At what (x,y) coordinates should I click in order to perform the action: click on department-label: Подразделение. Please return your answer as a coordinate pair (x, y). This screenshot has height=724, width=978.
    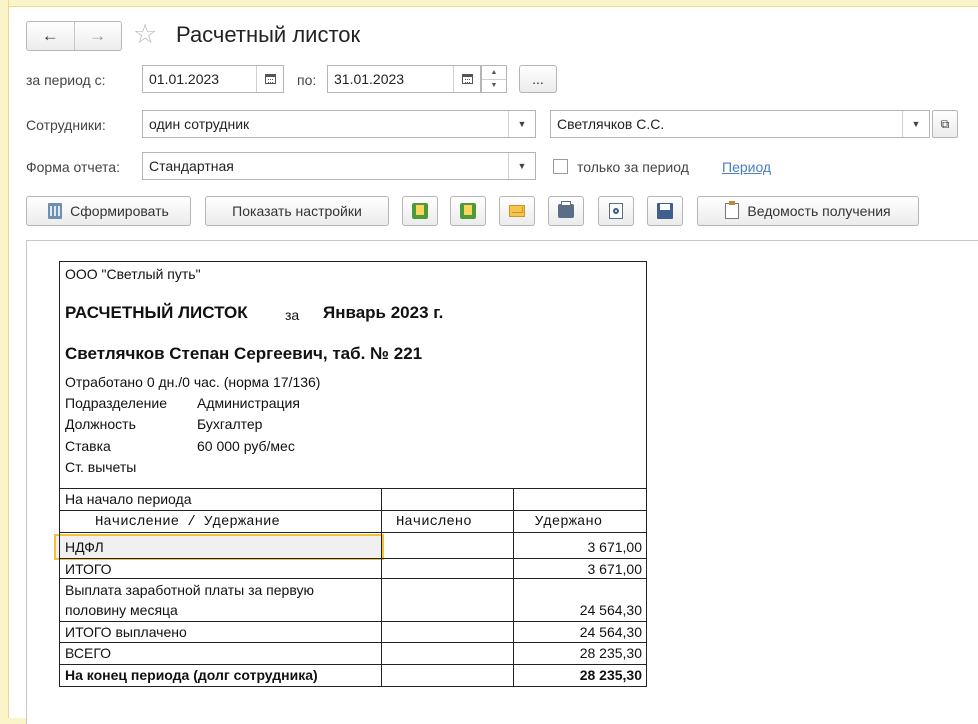
    Looking at the image, I should click on (116, 403).